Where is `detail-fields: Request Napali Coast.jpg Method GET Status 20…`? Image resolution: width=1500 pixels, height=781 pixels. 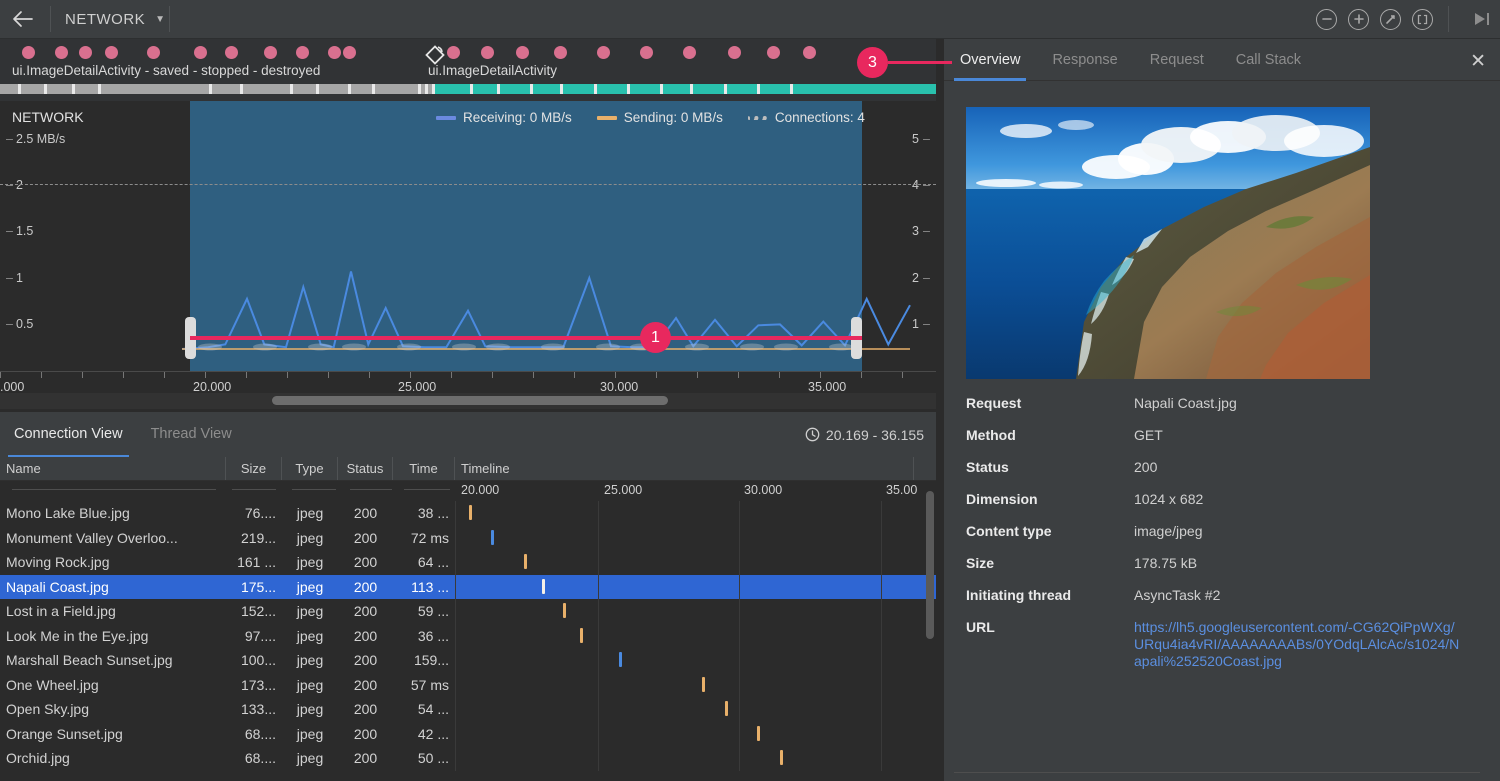 detail-fields: Request Napali Coast.jpg Method GET Status 20… is located at coordinates (1233, 532).